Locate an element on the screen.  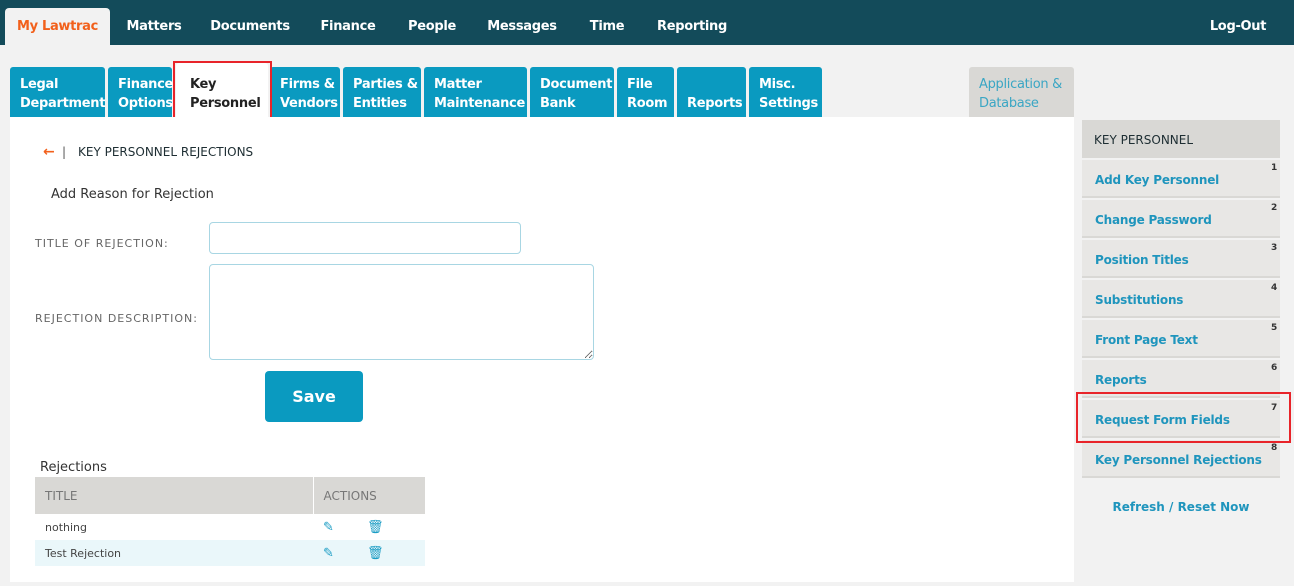
sidebar-item-add-key-personnel: Add Key Personnel 1 is located at coordinates (1181, 179).